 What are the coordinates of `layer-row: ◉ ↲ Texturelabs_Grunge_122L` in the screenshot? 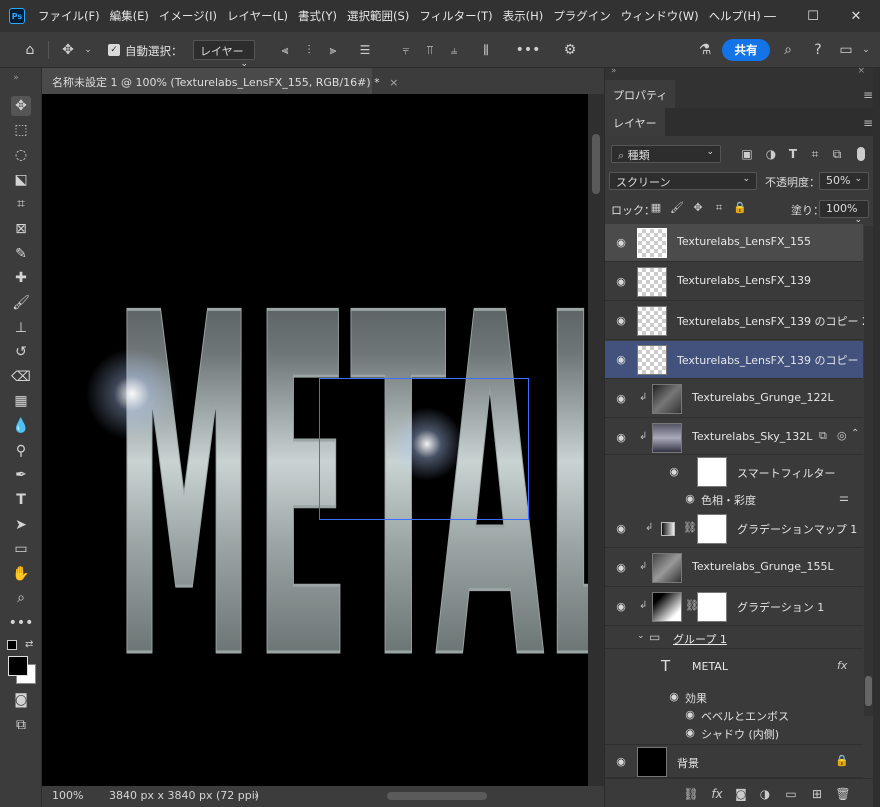 It's located at (734, 399).